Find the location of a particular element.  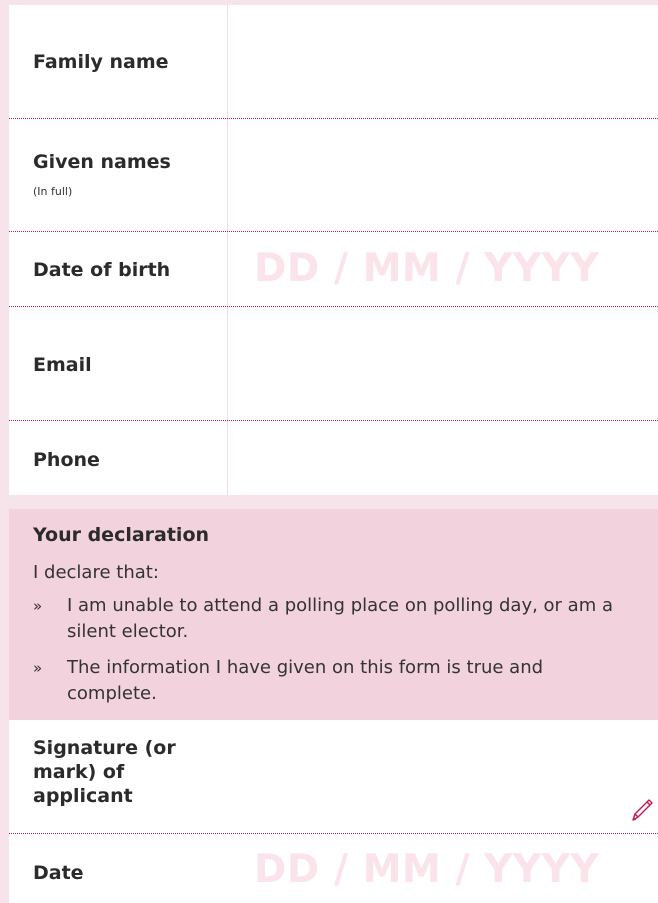

date-of-birth-label: Date of birth is located at coordinates (102, 270).